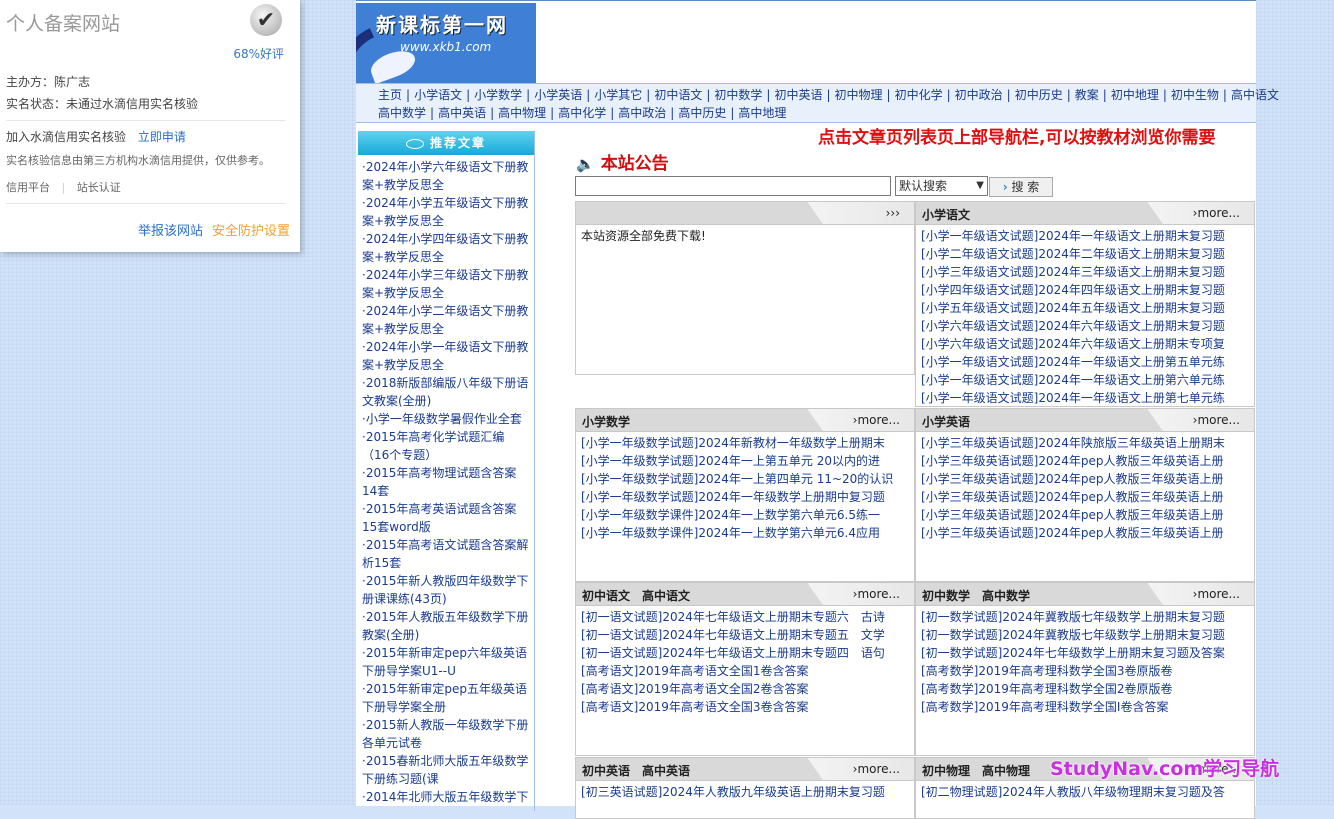  Describe the element at coordinates (745, 707) in the screenshot. I see `article-link: [高考语文]2019年高考语文全国3卷含答案` at that location.